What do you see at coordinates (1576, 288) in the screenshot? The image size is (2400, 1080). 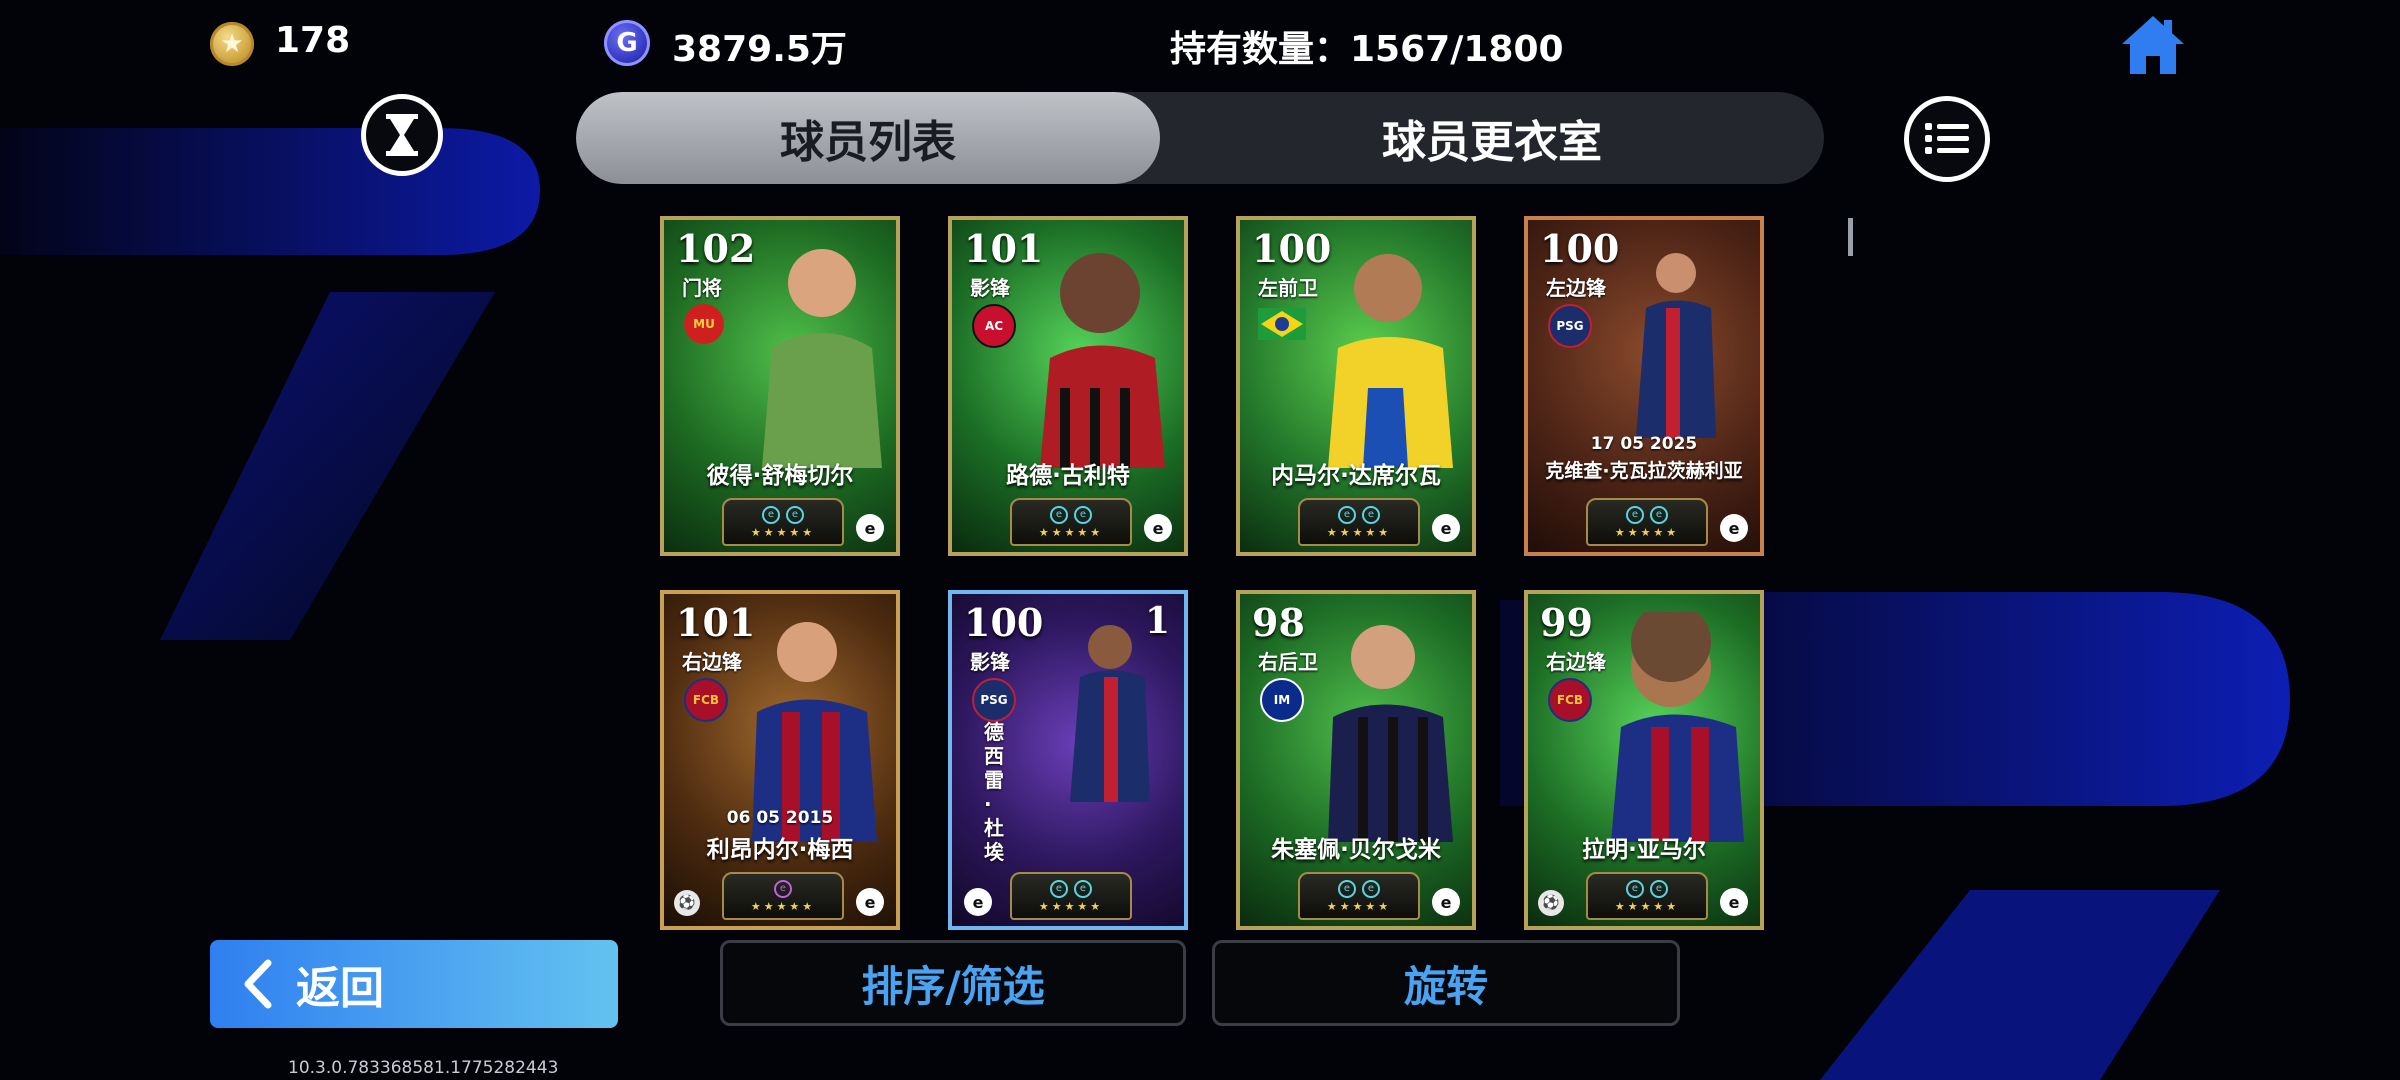 I see `card-position: 左边锋` at bounding box center [1576, 288].